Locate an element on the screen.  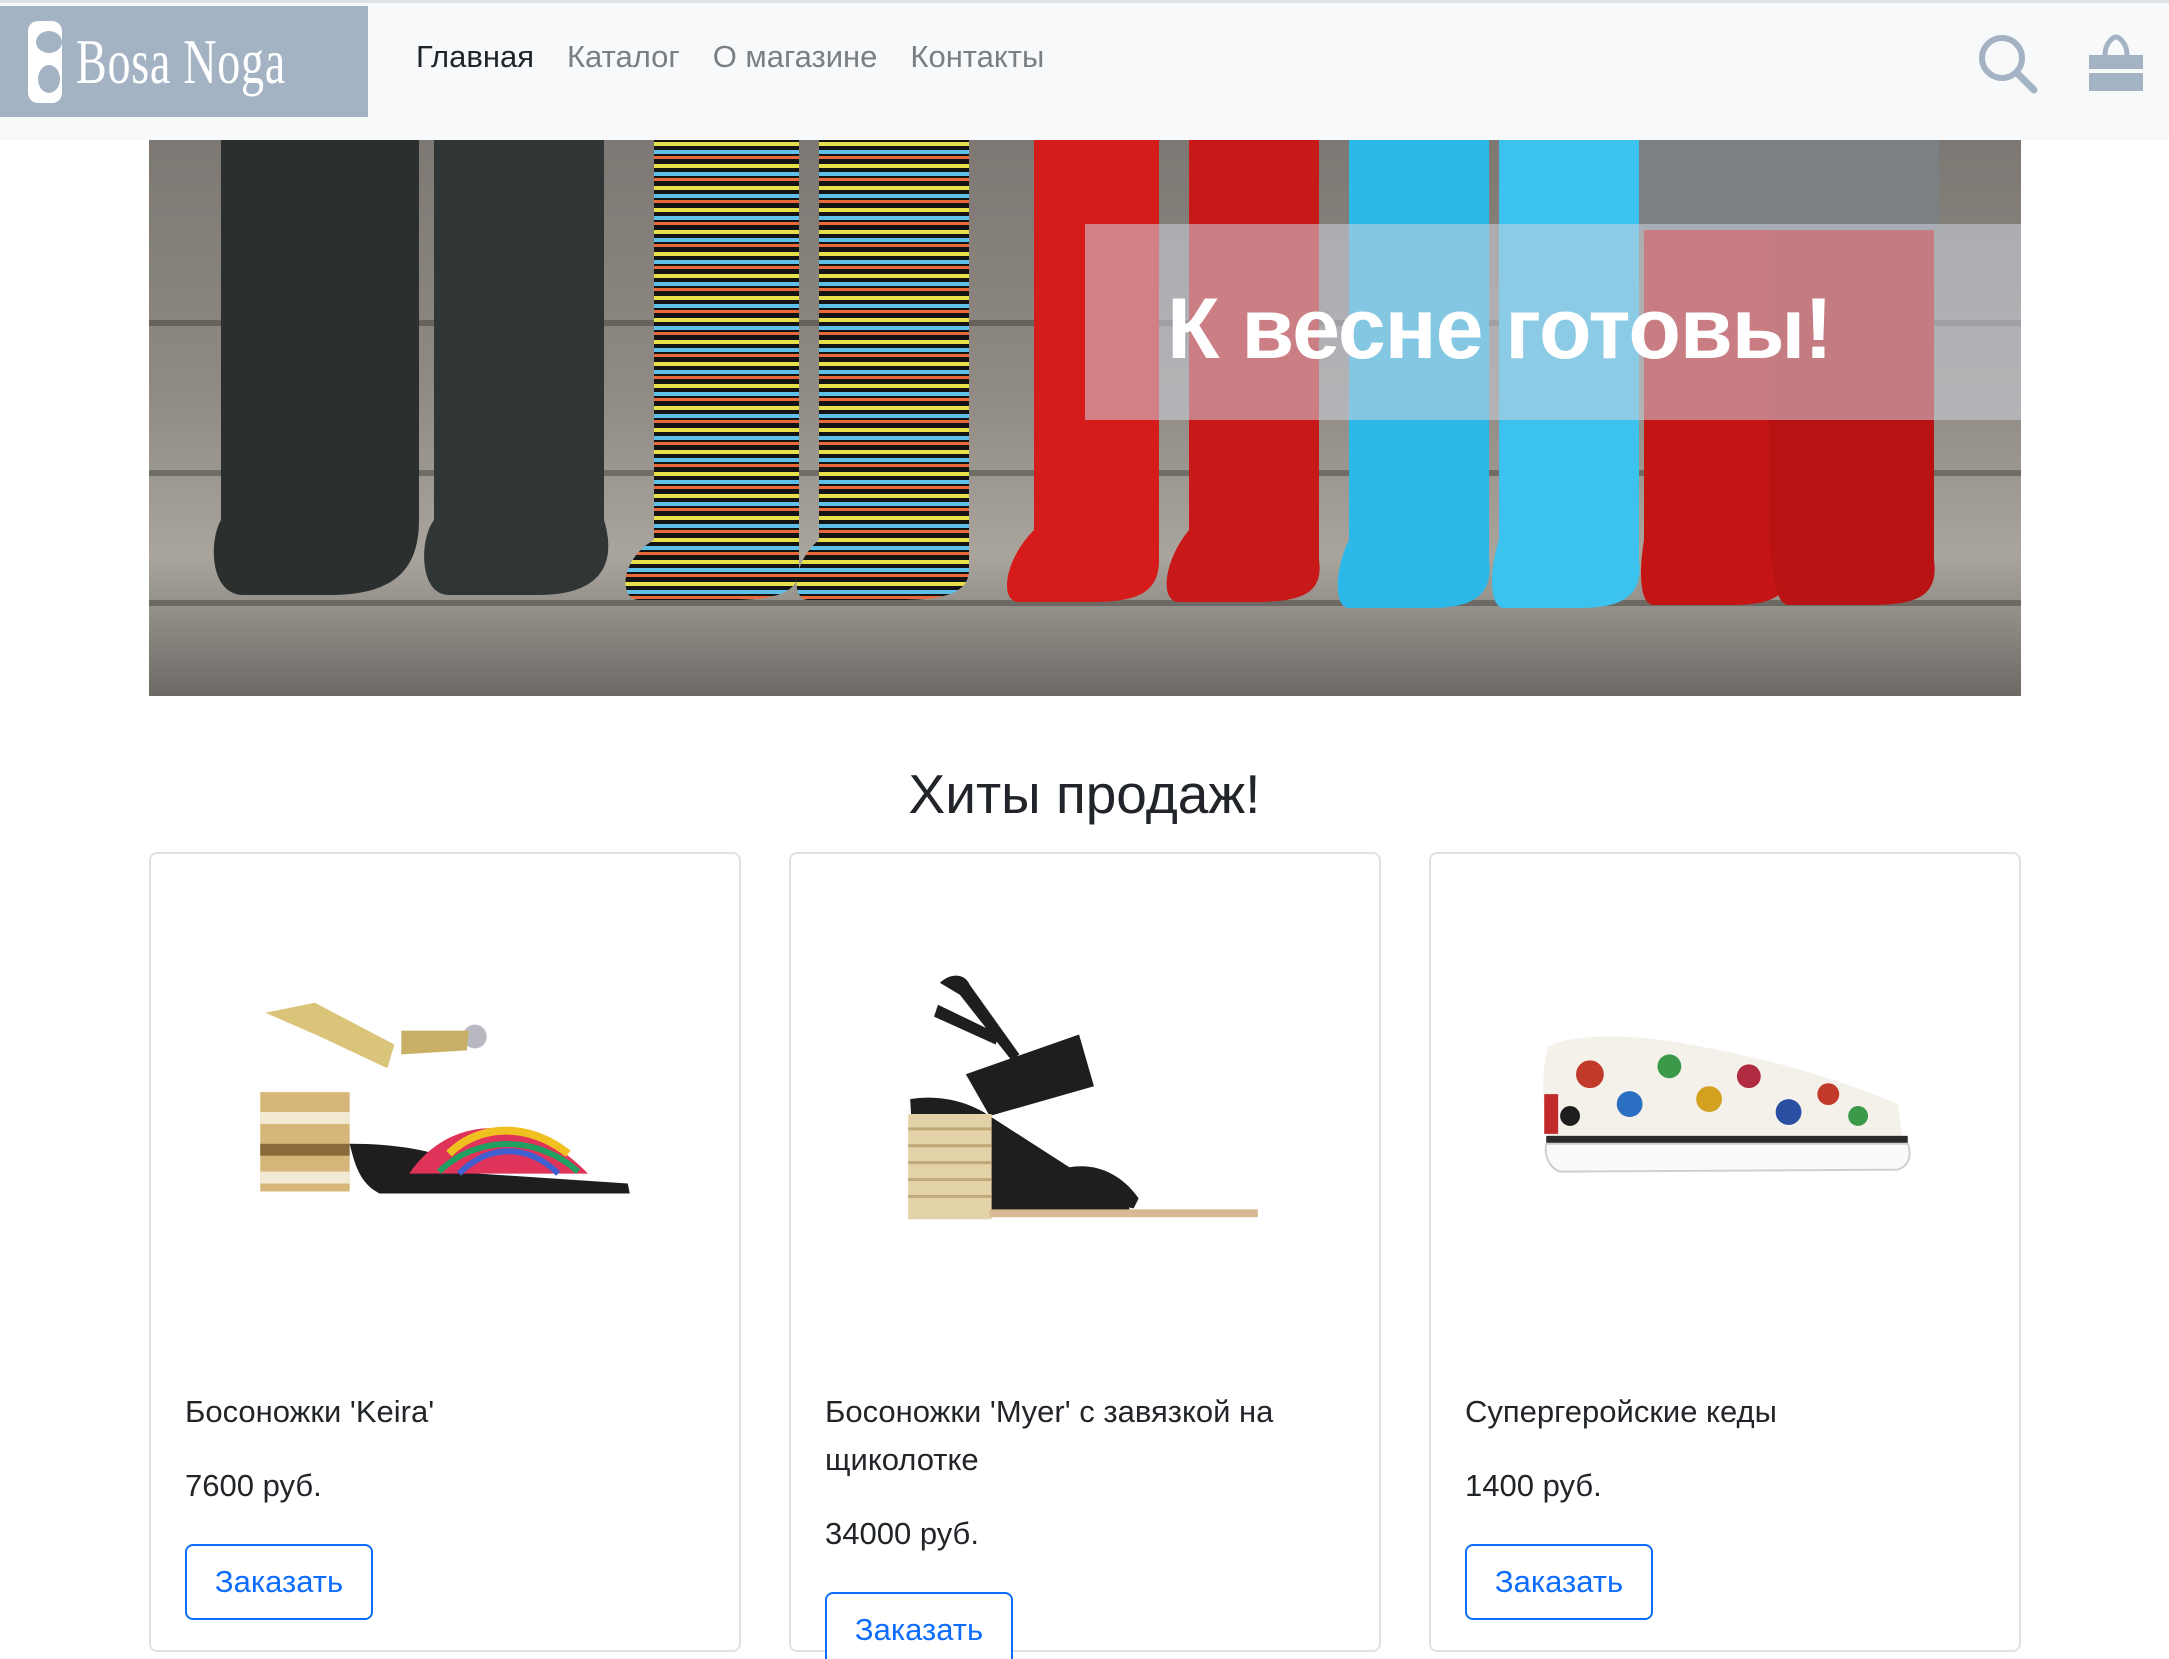
search-icon is located at coordinates (2008, 64).